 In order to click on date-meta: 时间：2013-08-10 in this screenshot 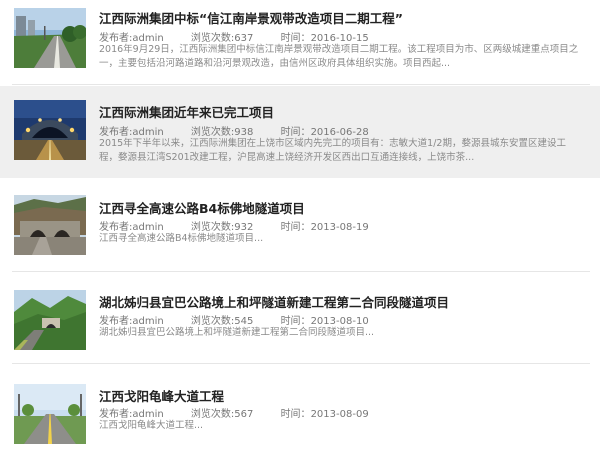, I will do `click(331, 319)`.